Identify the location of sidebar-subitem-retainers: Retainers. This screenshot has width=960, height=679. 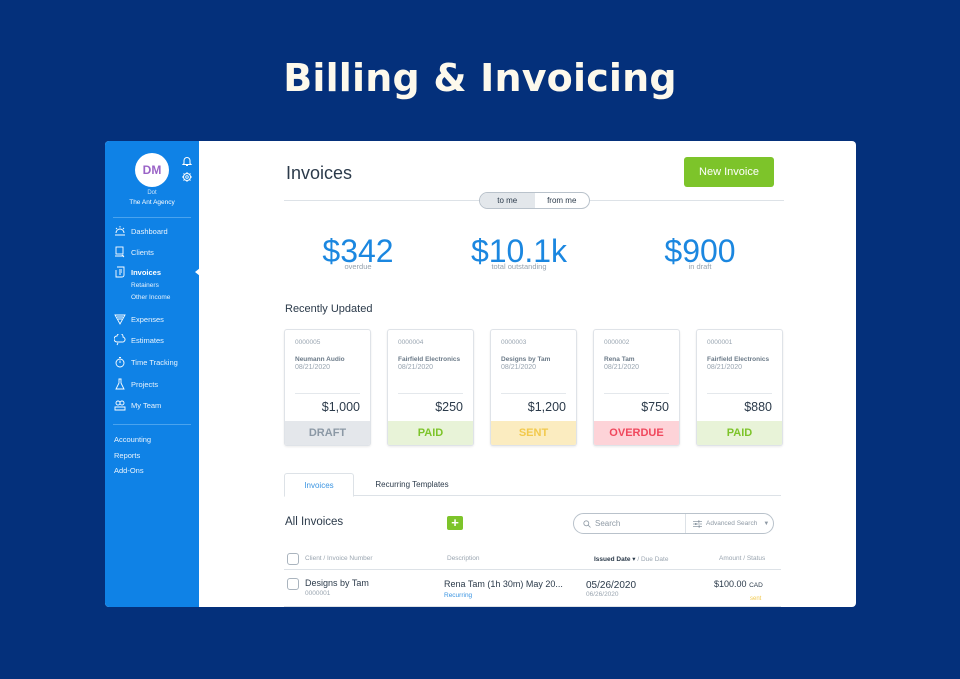
(145, 285).